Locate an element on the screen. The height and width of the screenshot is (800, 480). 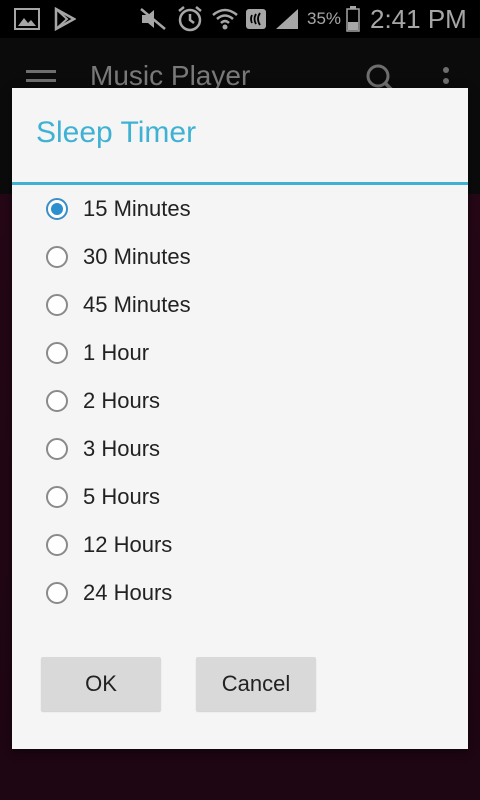
option-label: 2 Hours is located at coordinates (122, 400).